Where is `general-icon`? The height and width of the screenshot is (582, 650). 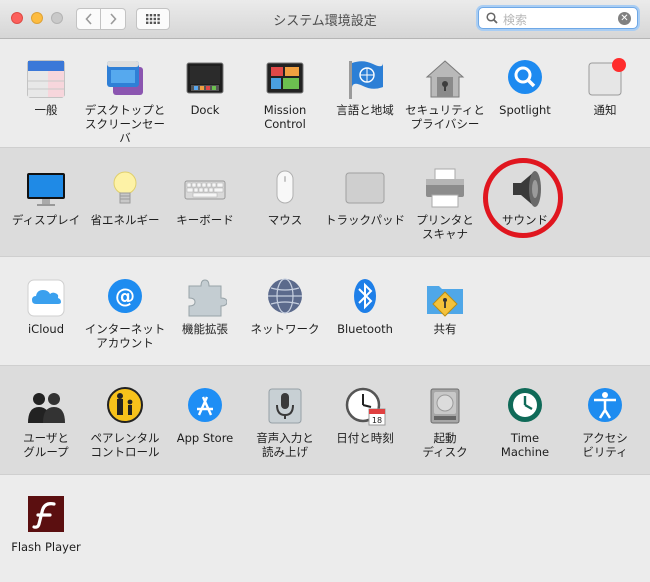
general-icon is located at coordinates (46, 79).